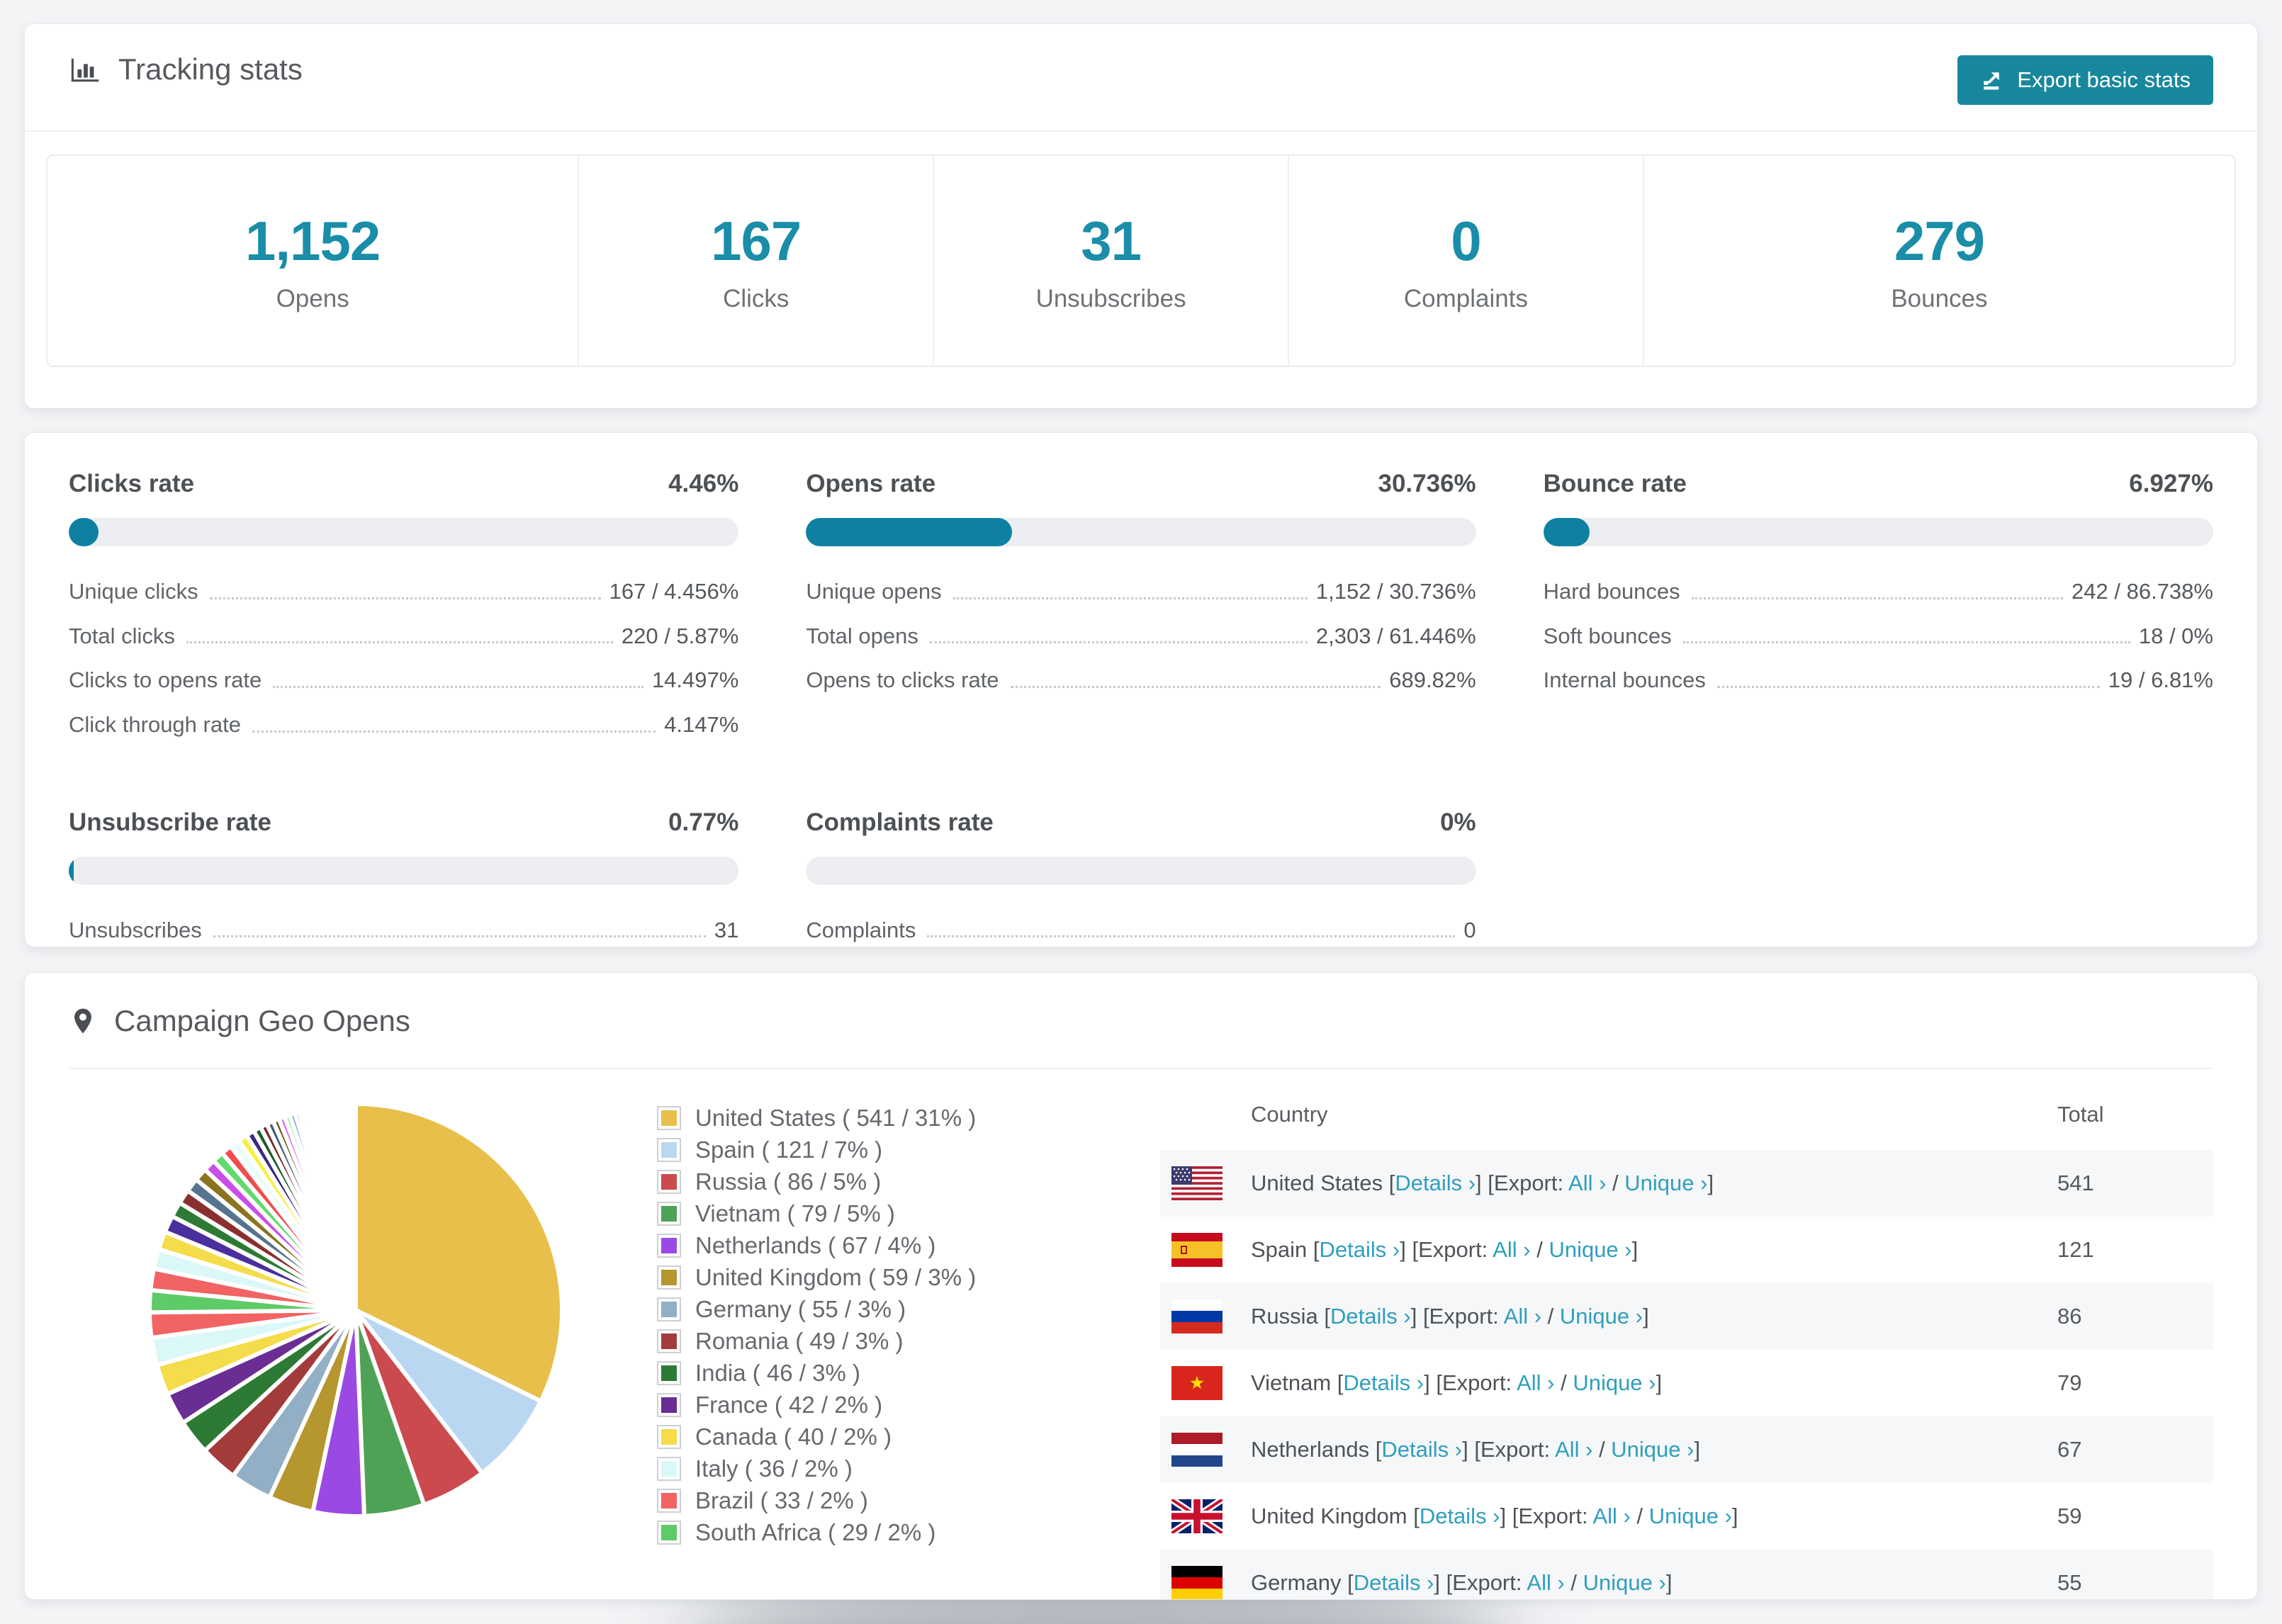  What do you see at coordinates (789, 1150) in the screenshot?
I see `legend-label: Spain ( 121 / 7% )` at bounding box center [789, 1150].